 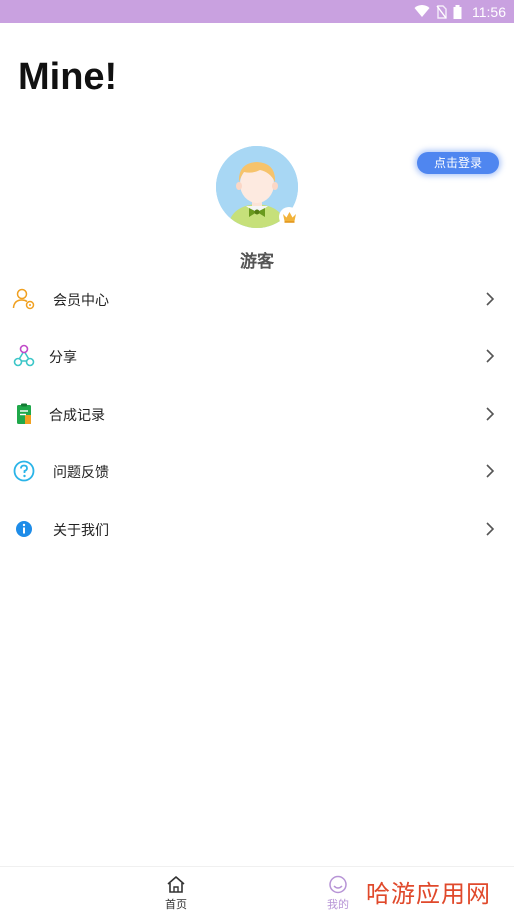 What do you see at coordinates (257, 299) in the screenshot?
I see `menu-item-member-center: 会员中心` at bounding box center [257, 299].